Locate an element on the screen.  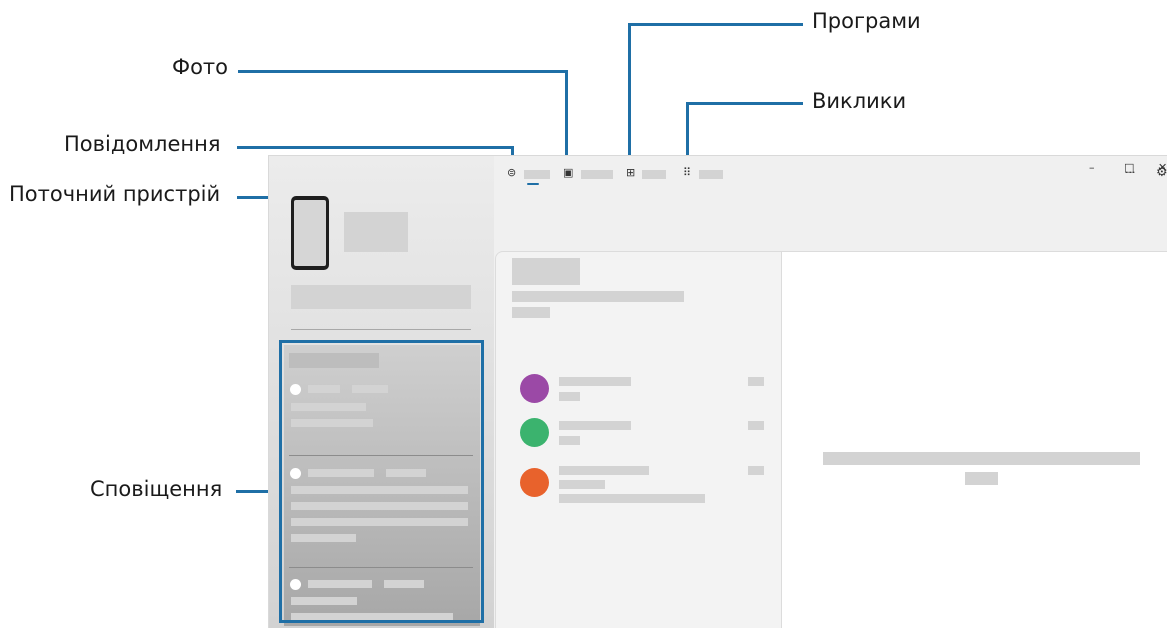
content-panel is located at coordinates (638, 439).